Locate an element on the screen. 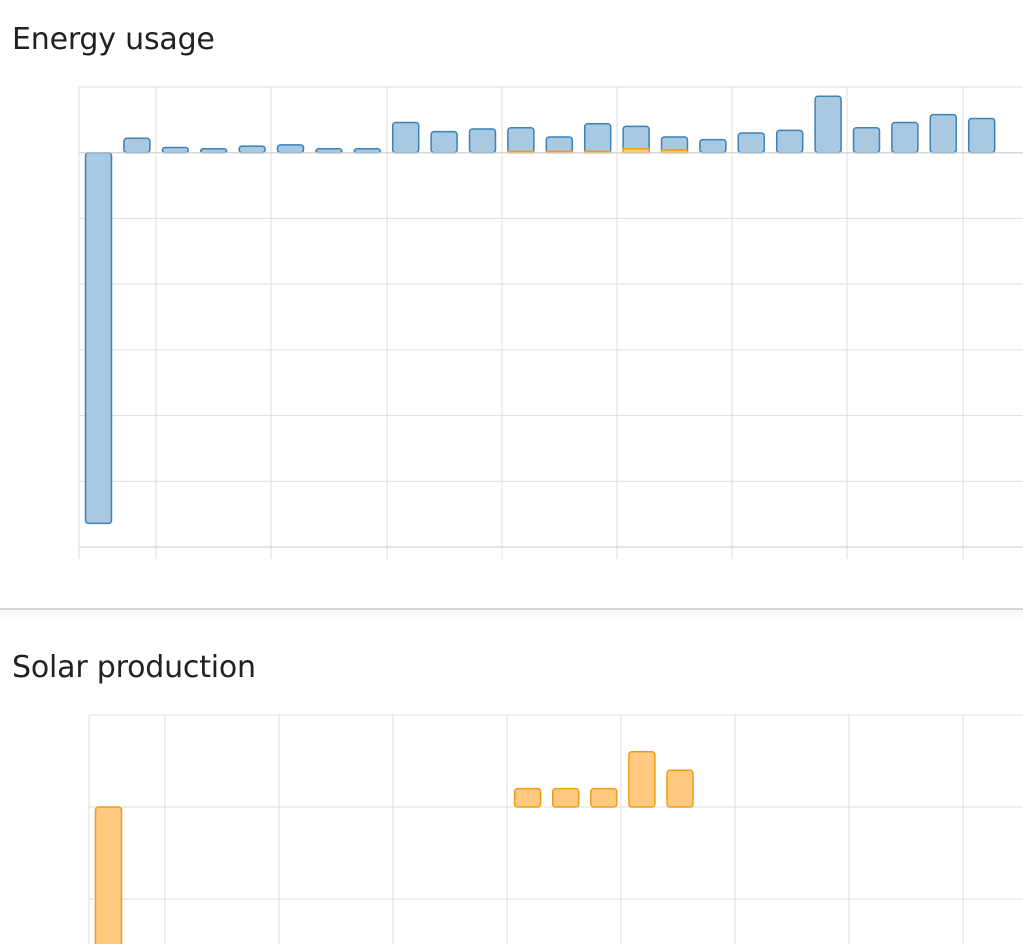 This screenshot has width=1023, height=944. card-gap is located at coordinates (511, 615).